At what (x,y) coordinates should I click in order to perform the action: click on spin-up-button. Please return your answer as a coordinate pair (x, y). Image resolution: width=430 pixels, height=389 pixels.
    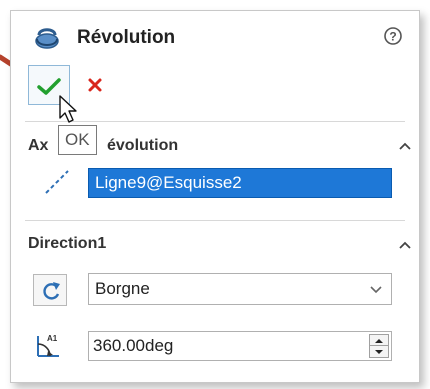
    Looking at the image, I should click on (379, 340).